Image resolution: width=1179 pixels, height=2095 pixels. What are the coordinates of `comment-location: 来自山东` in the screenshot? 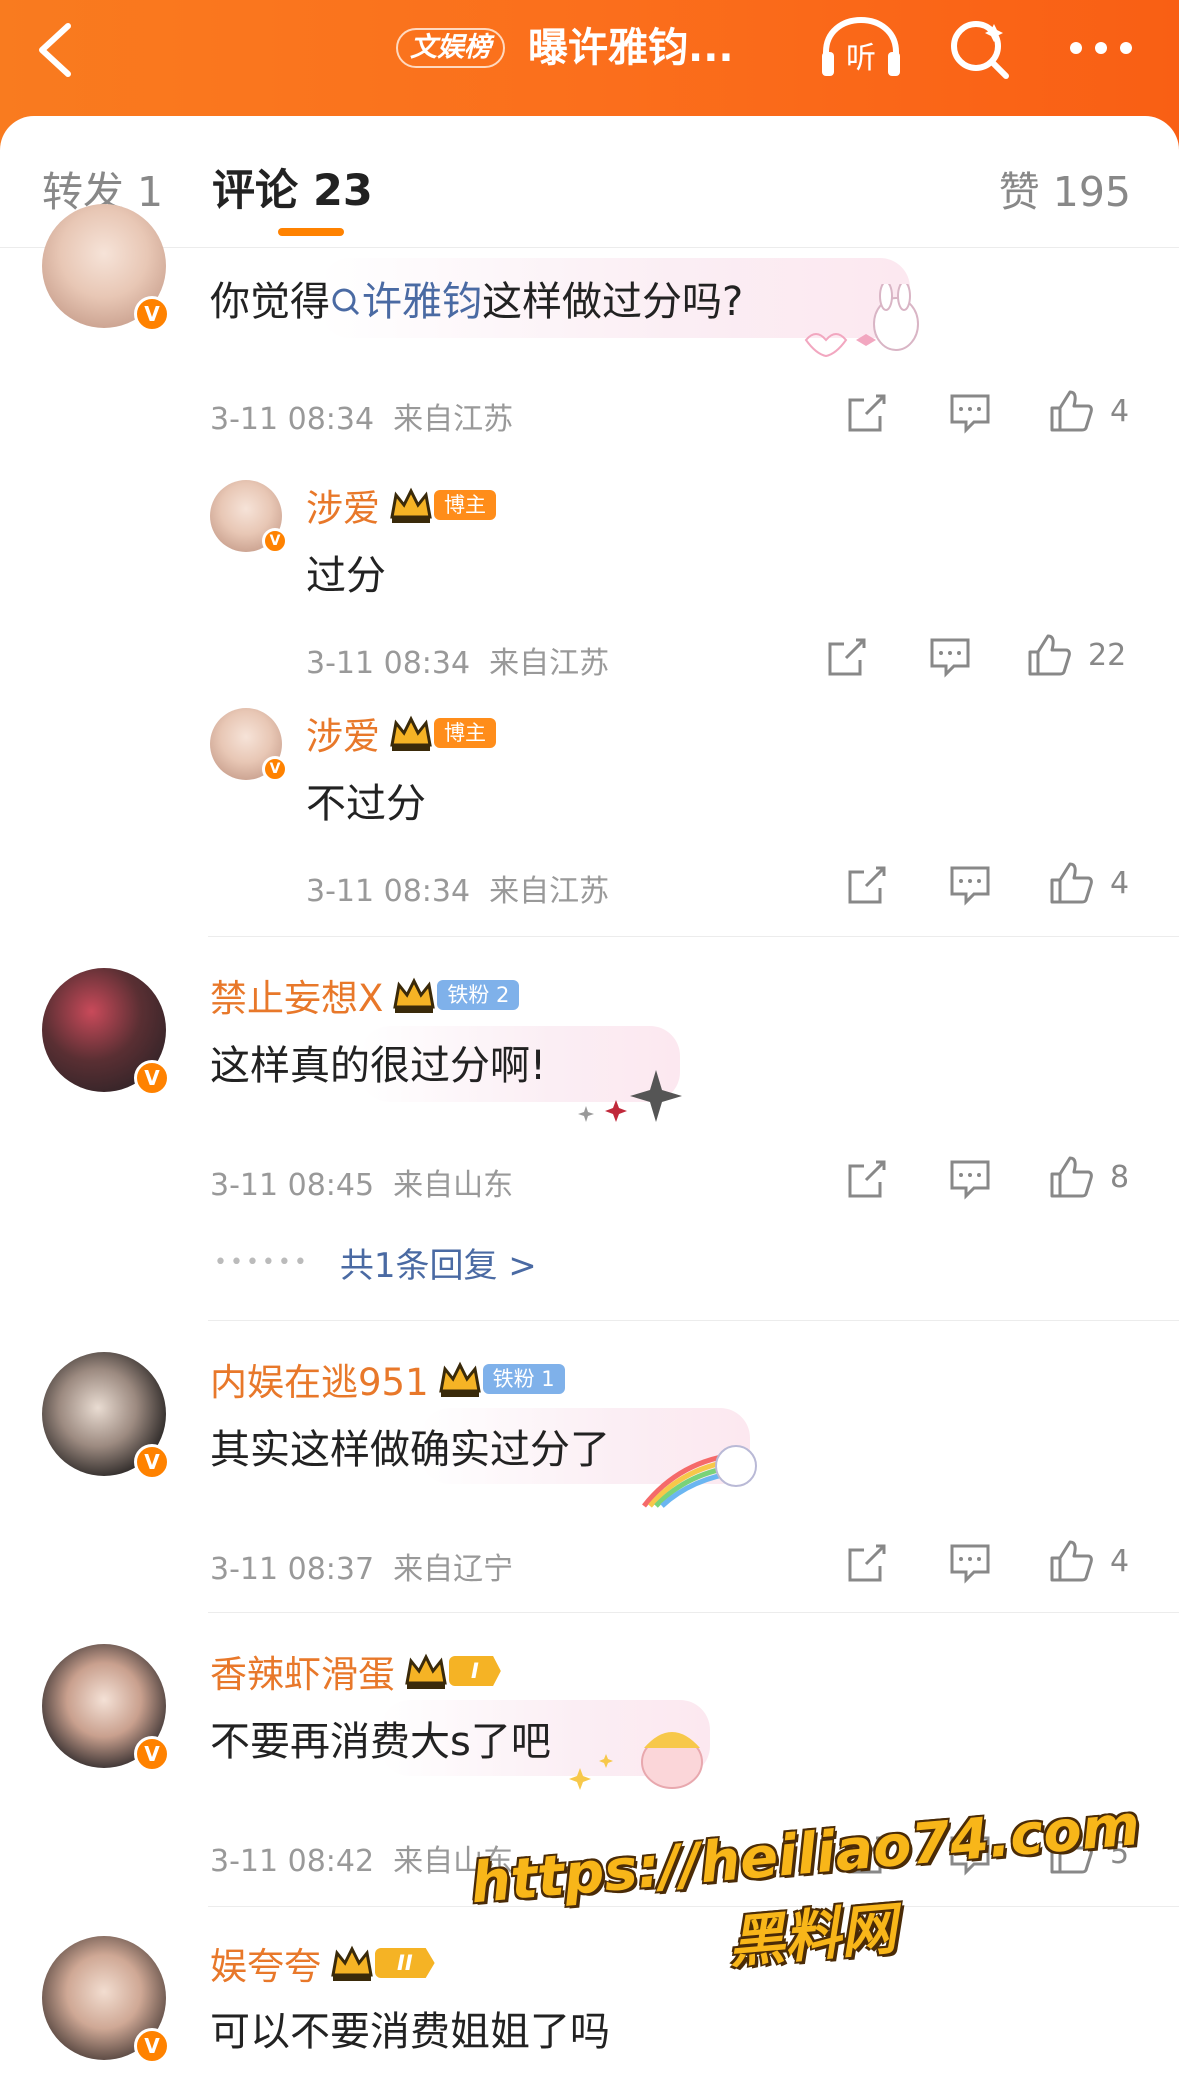 It's located at (453, 1185).